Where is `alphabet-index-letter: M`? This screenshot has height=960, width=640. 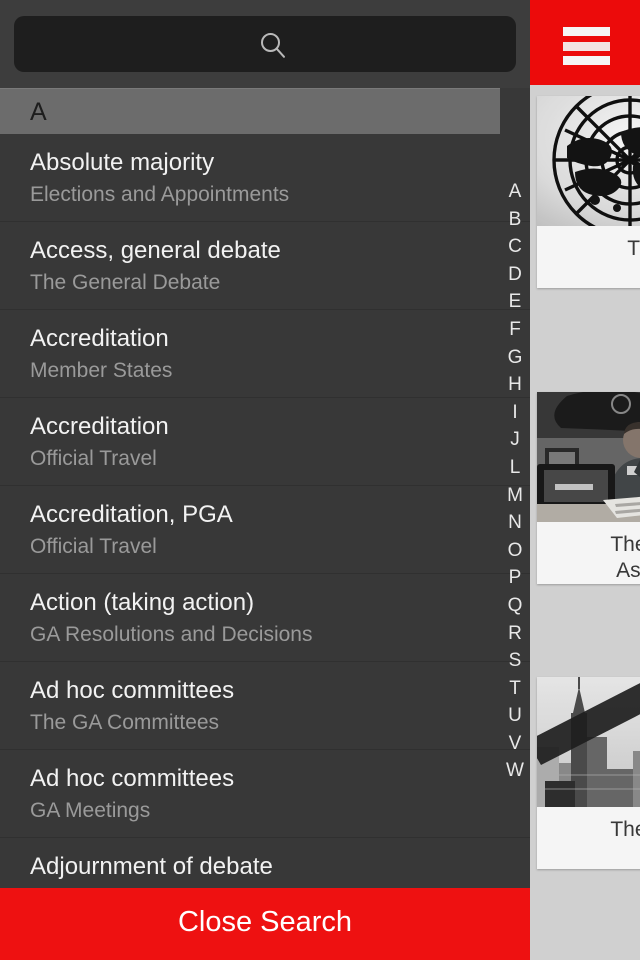 alphabet-index-letter: M is located at coordinates (515, 496).